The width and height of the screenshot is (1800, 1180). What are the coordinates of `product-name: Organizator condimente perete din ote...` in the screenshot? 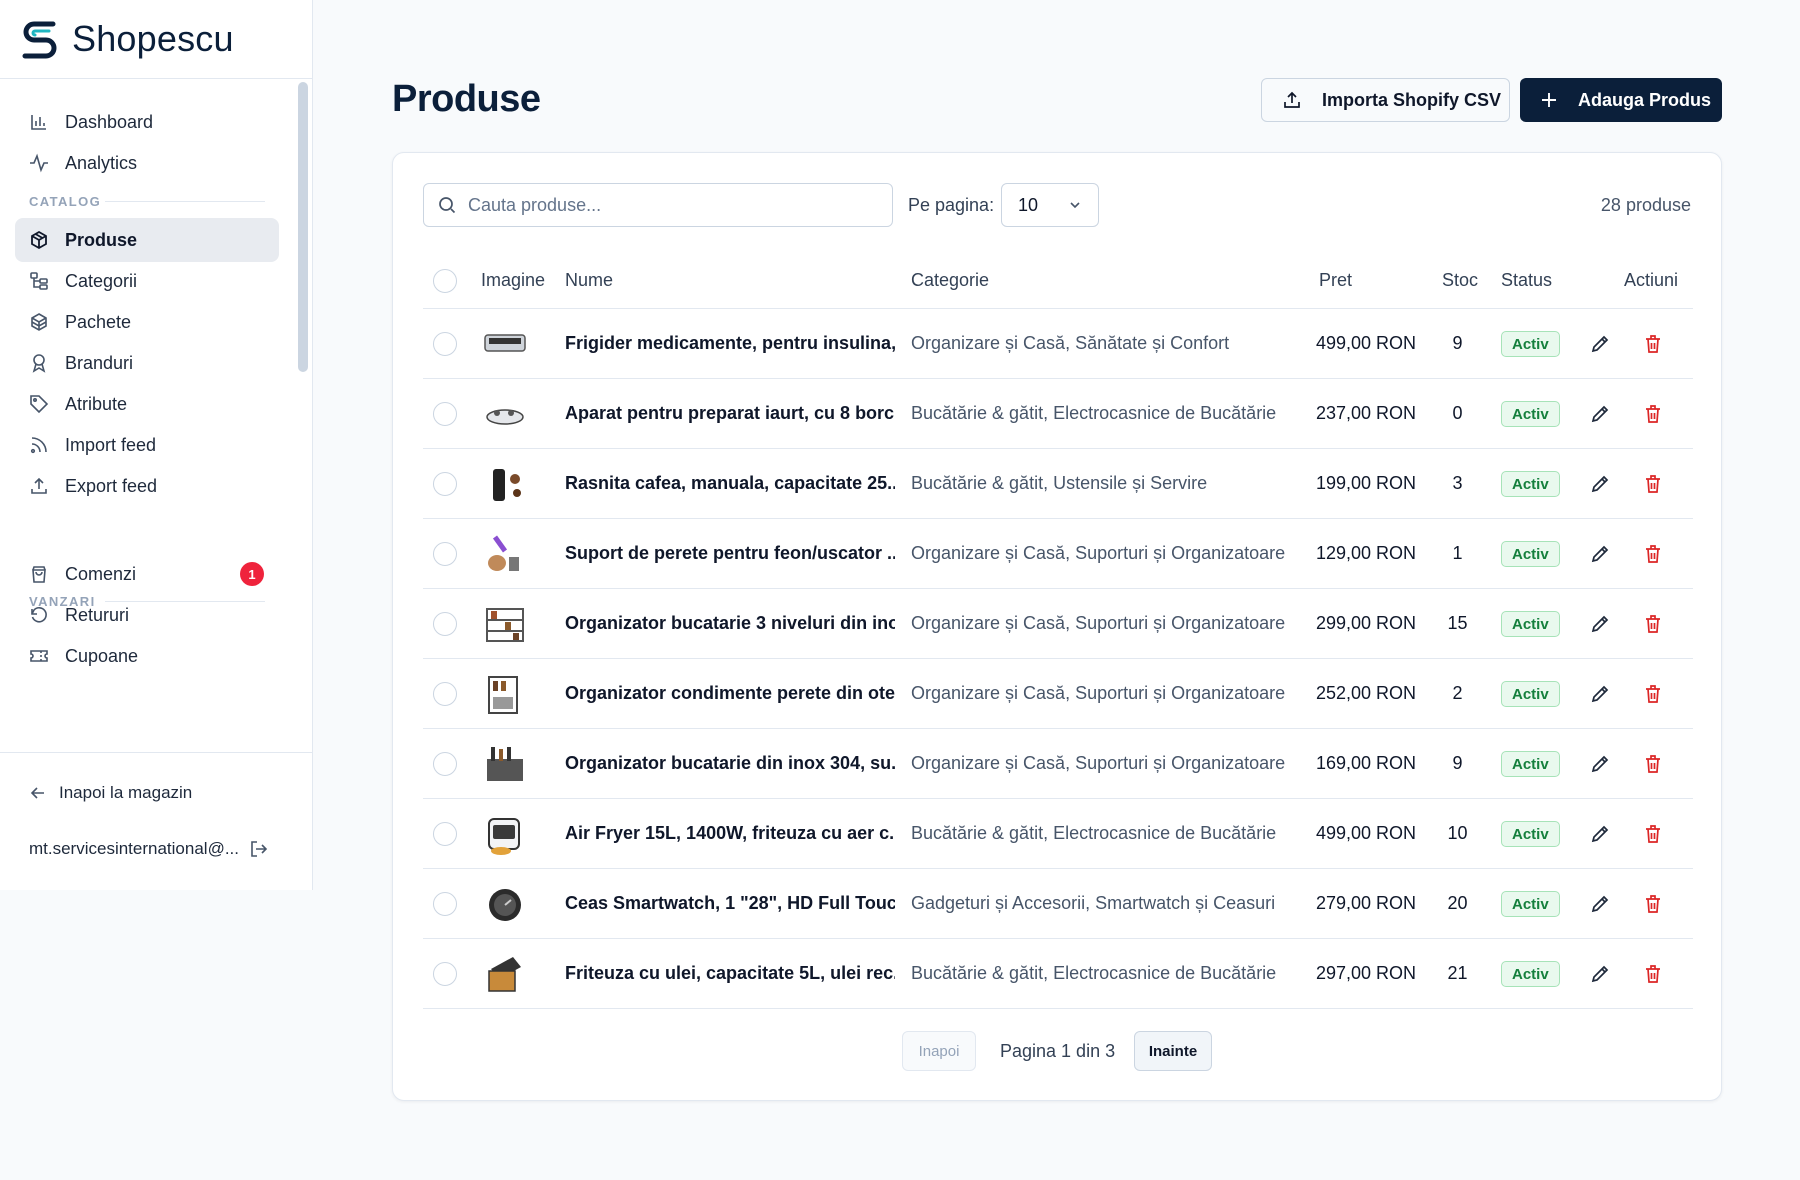 It's located at (730, 693).